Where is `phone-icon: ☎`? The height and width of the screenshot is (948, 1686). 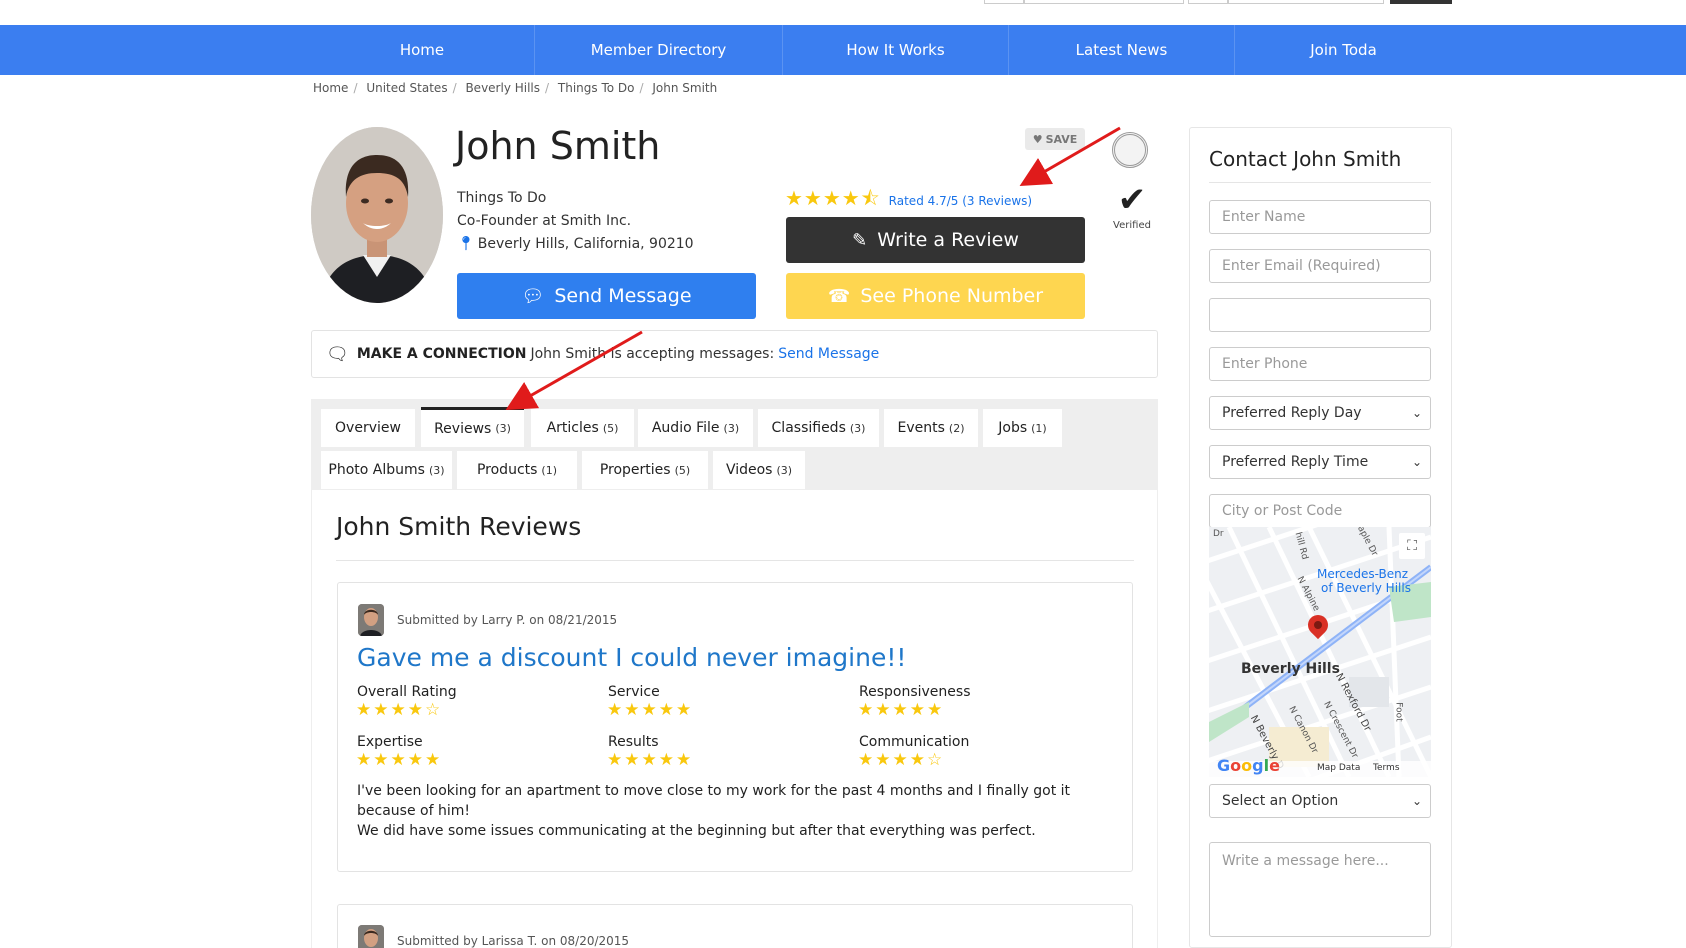
phone-icon: ☎ is located at coordinates (839, 296).